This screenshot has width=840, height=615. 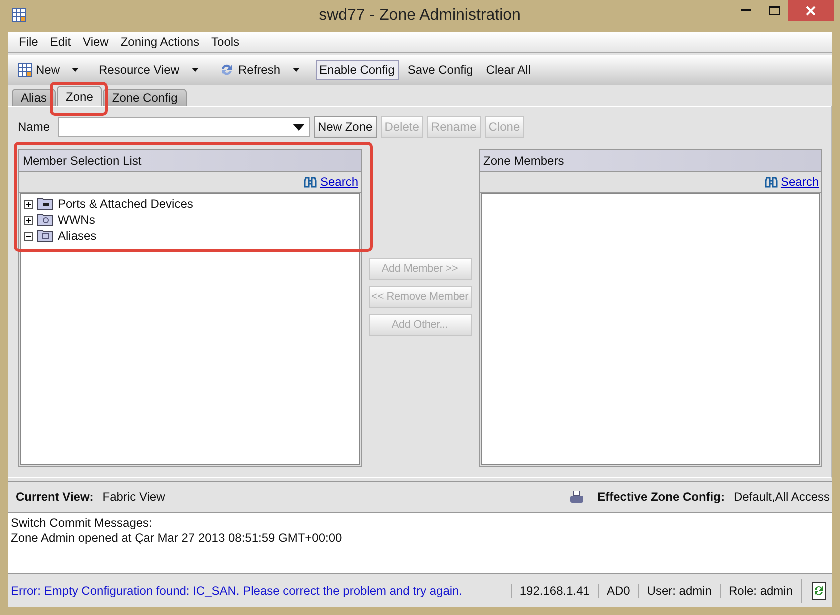 I want to click on tree-item: Ports & Attached Devices, so click(x=126, y=204).